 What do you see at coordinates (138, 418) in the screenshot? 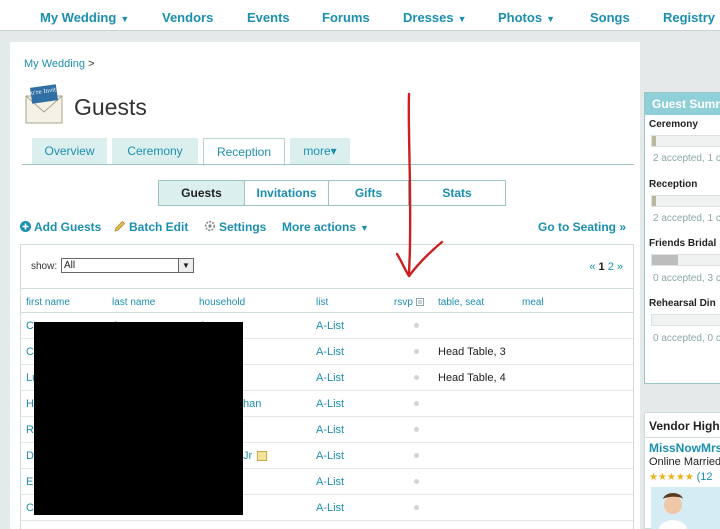
I see `redaction-block` at bounding box center [138, 418].